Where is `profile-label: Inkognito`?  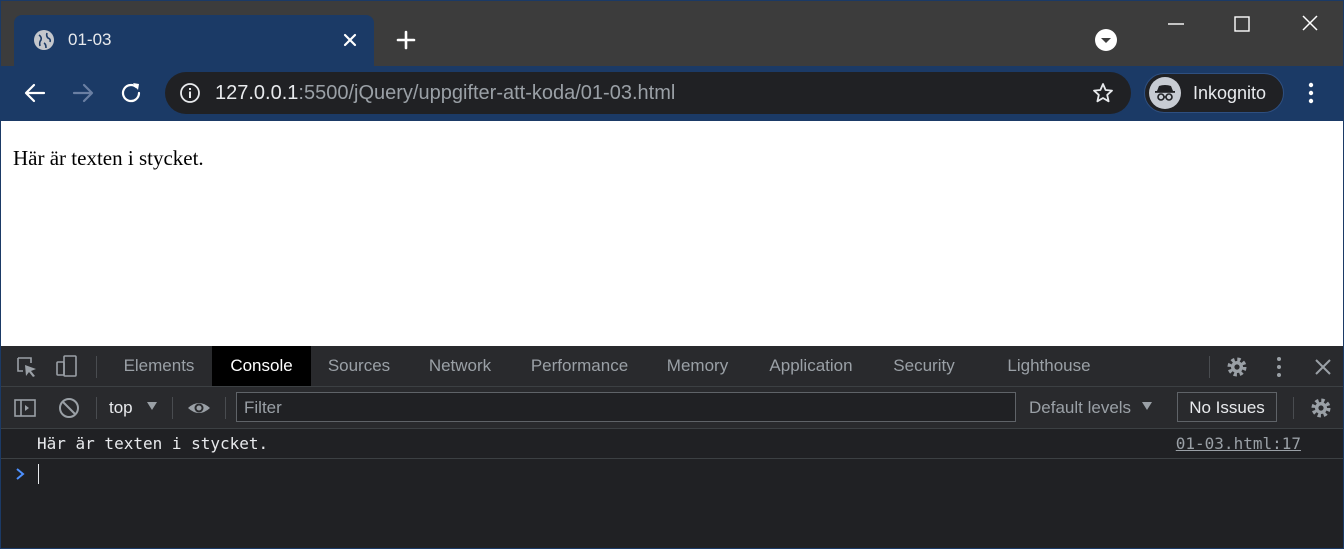
profile-label: Inkognito is located at coordinates (1230, 93).